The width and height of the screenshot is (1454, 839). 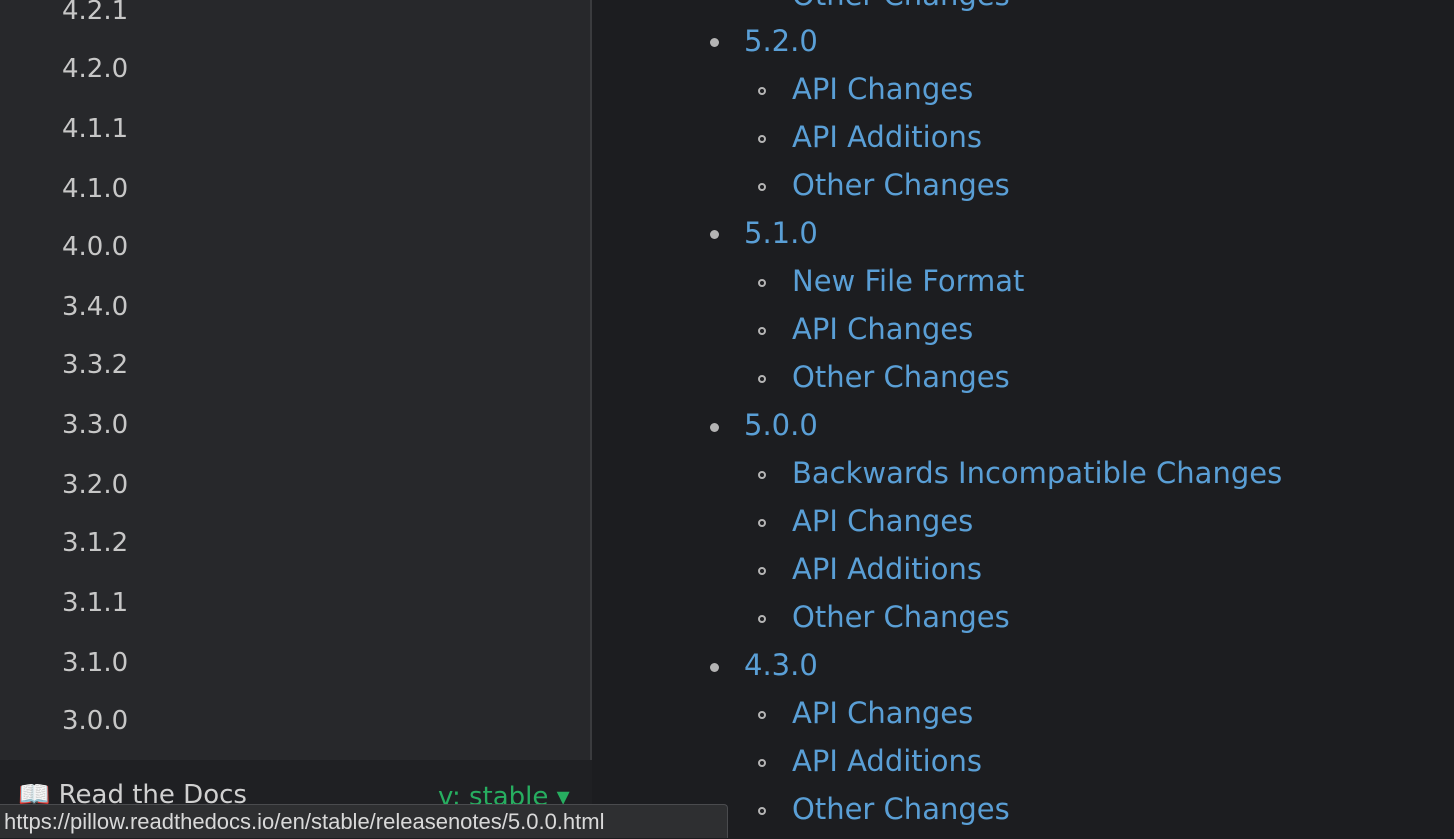 What do you see at coordinates (781, 665) in the screenshot?
I see `toc-version-link: 4.3.0` at bounding box center [781, 665].